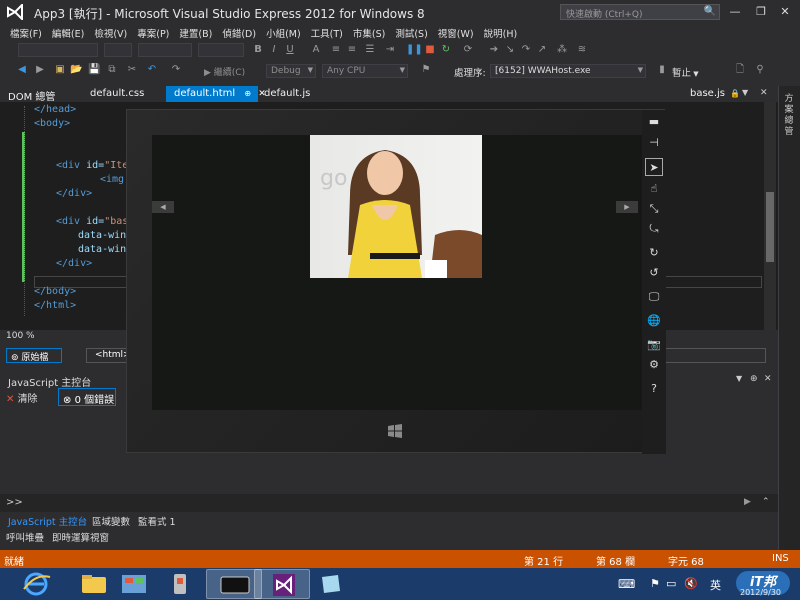 The height and width of the screenshot is (600, 800). I want to click on align-left-icon: ≡, so click(336, 50).